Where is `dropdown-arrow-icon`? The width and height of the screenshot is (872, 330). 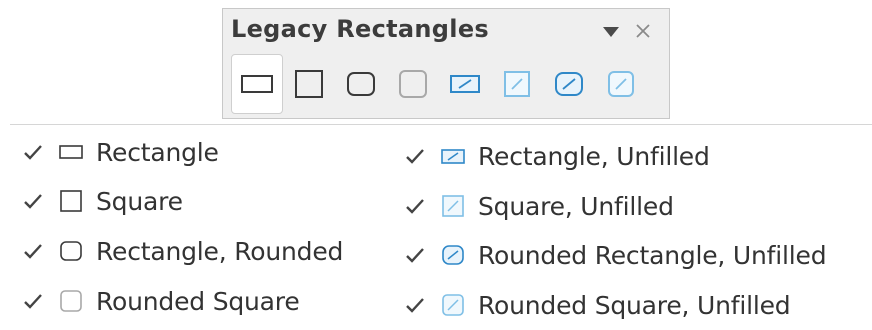 dropdown-arrow-icon is located at coordinates (611, 32).